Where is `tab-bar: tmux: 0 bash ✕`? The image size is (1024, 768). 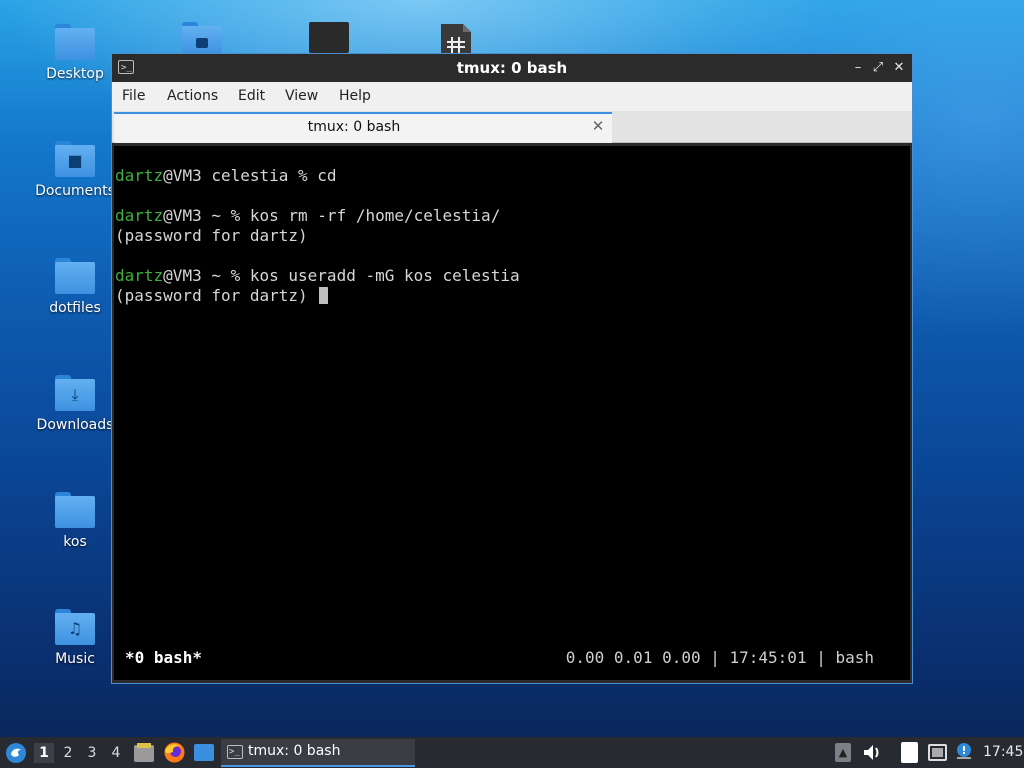 tab-bar: tmux: 0 bash ✕ is located at coordinates (512, 127).